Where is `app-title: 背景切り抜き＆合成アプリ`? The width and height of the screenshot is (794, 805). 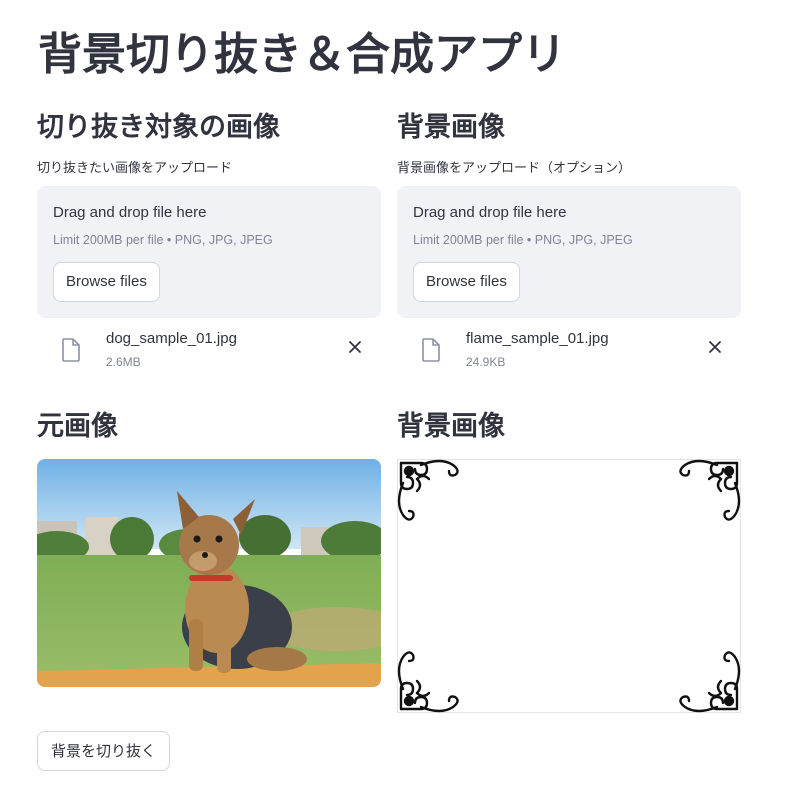
app-title: 背景切り抜き＆合成アプリ is located at coordinates (302, 54).